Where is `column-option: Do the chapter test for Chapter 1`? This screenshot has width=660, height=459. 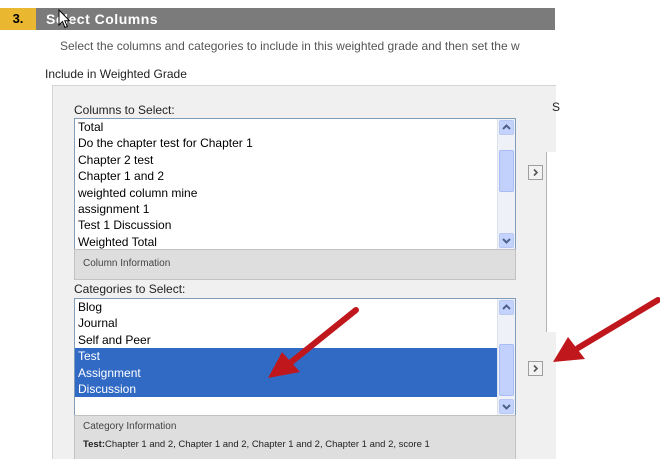
column-option: Do the chapter test for Chapter 1 is located at coordinates (295, 143).